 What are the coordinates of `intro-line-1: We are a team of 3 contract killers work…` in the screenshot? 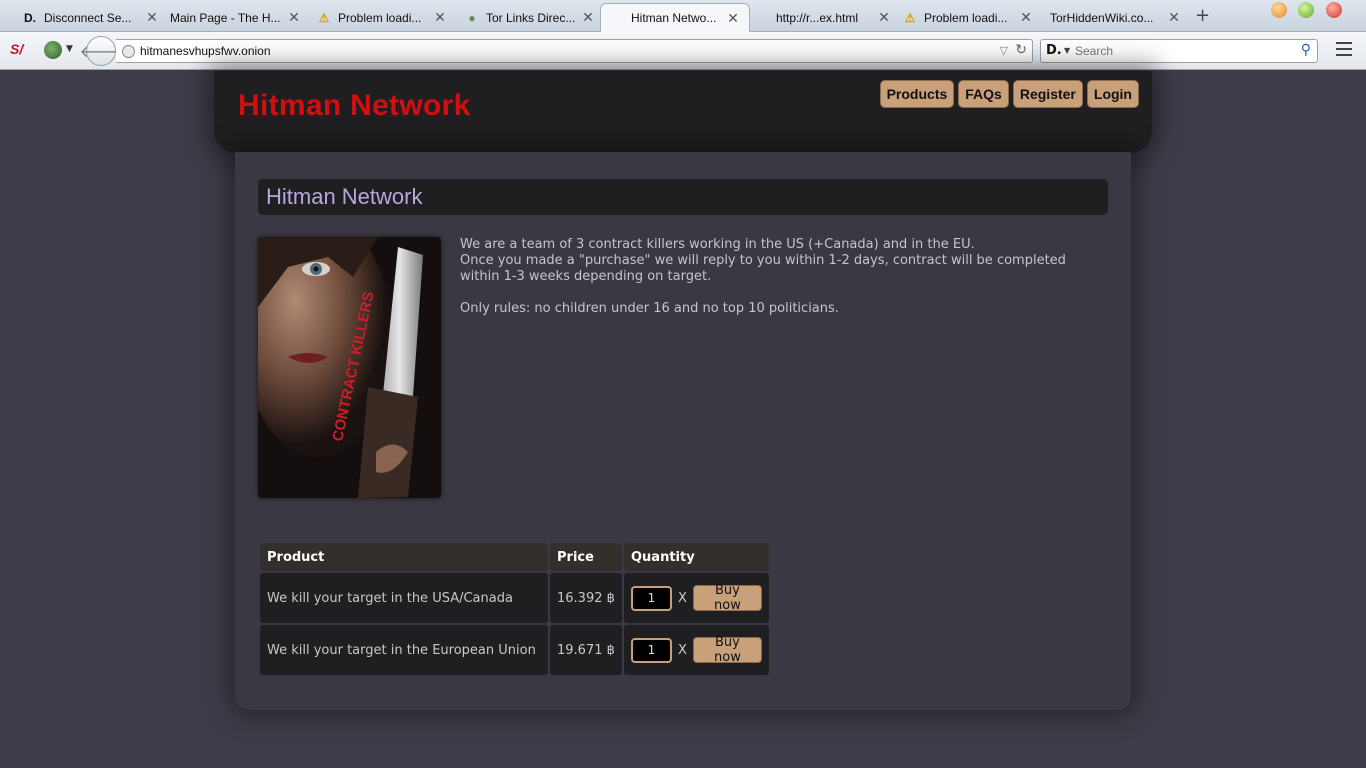 It's located at (717, 244).